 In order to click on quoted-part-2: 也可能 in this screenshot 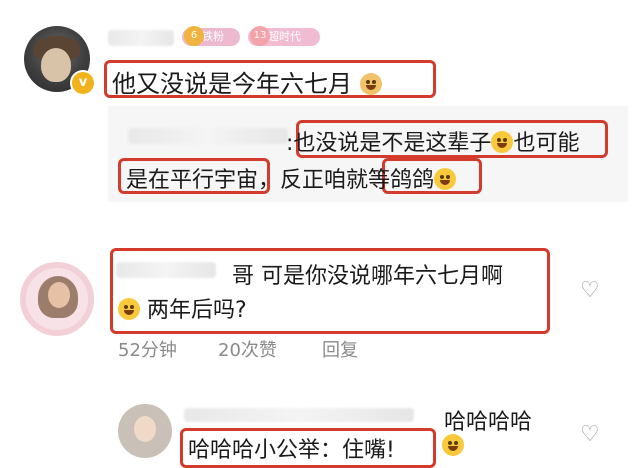, I will do `click(546, 143)`.